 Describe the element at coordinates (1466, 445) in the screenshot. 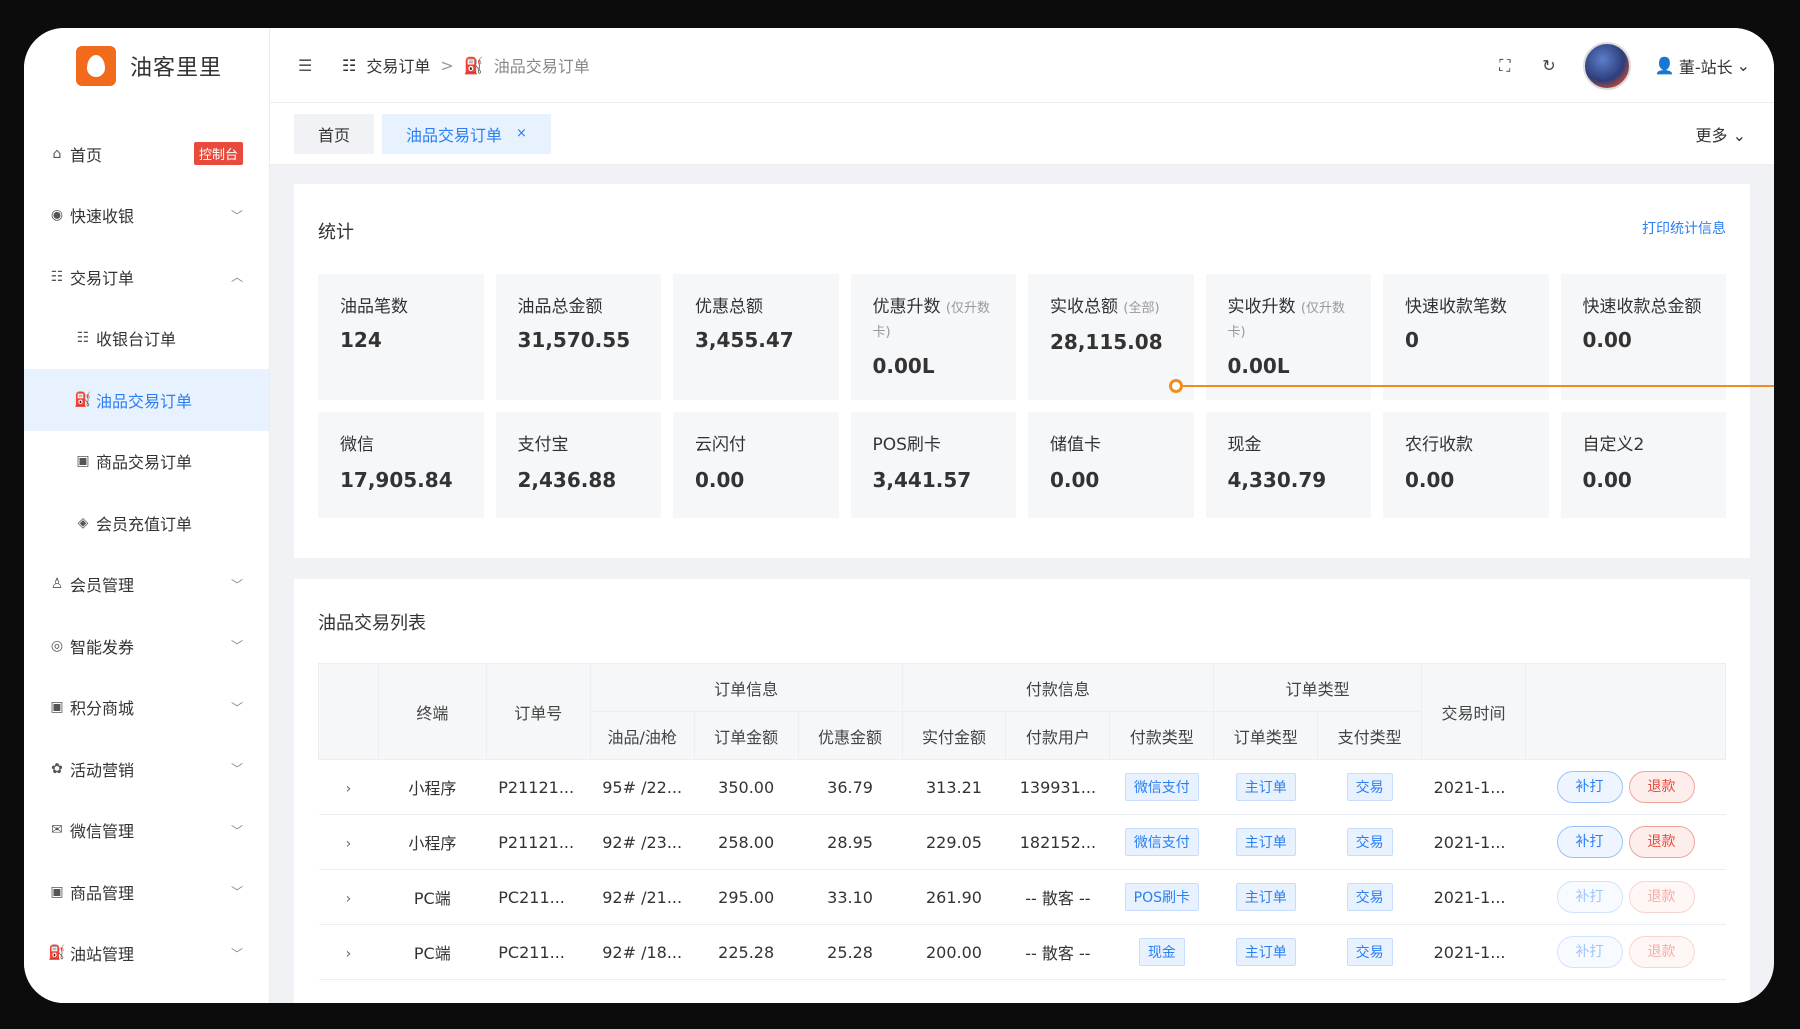

I see `stat-label: 农行收款` at that location.